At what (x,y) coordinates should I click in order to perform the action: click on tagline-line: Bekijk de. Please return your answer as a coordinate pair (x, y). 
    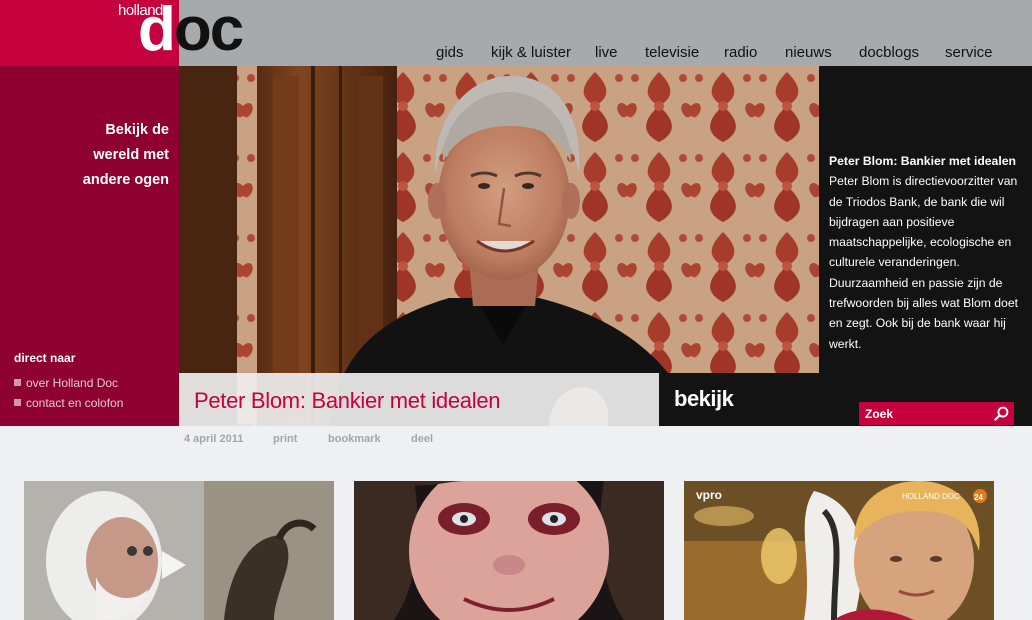
    Looking at the image, I should click on (137, 130).